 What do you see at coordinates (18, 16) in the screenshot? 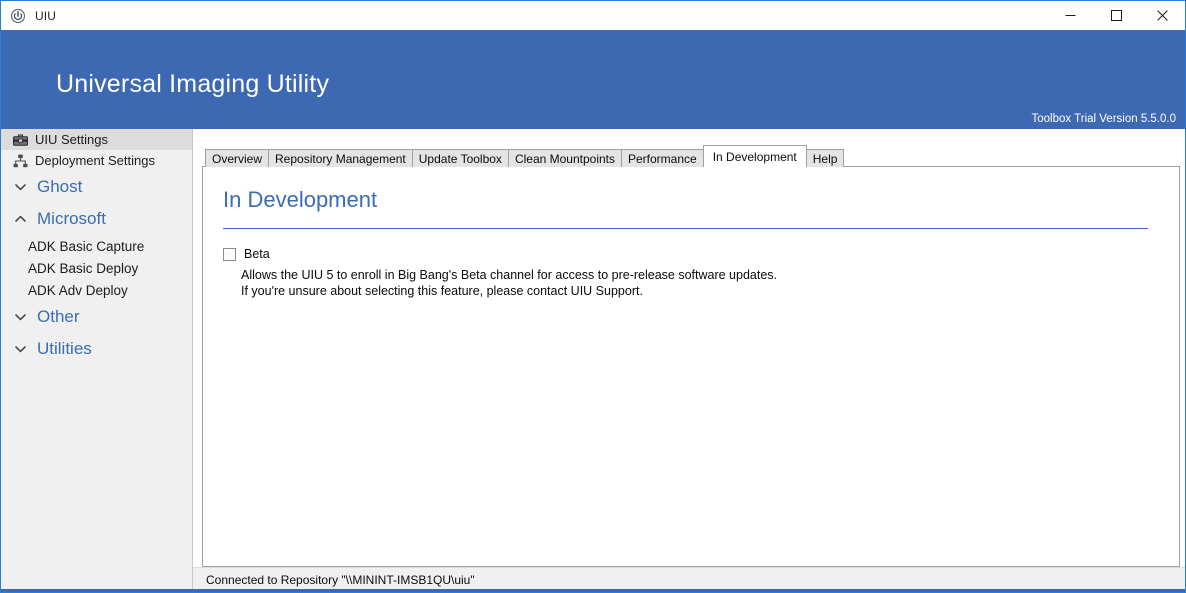
I see `power-button-icon` at bounding box center [18, 16].